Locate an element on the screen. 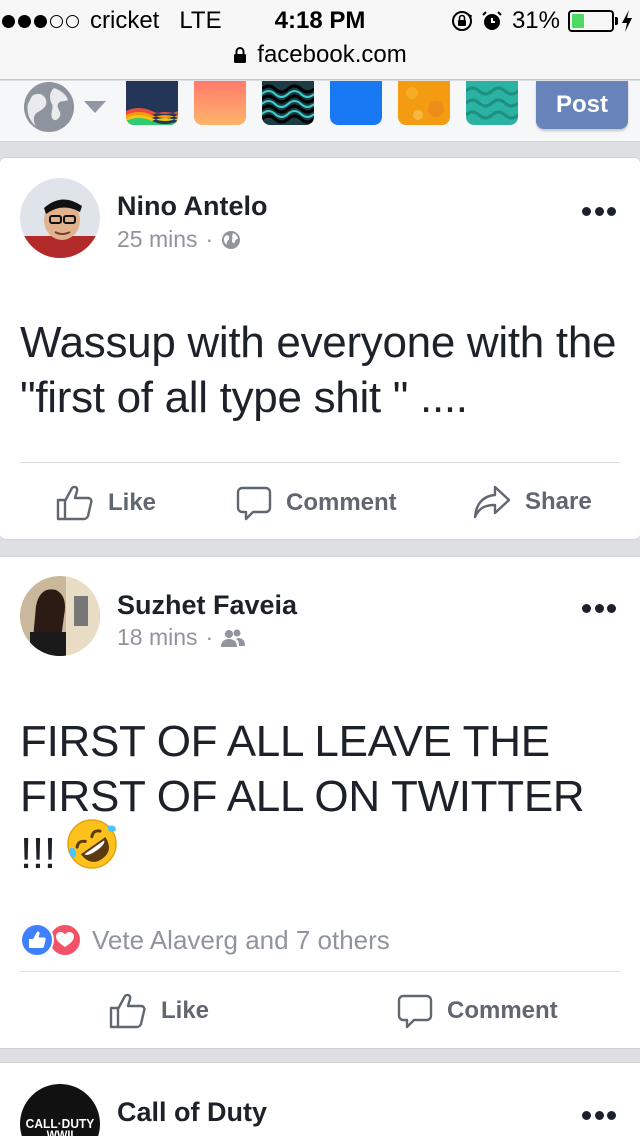 Image resolution: width=640 pixels, height=1136 pixels. battery-percent: 31% is located at coordinates (535, 20).